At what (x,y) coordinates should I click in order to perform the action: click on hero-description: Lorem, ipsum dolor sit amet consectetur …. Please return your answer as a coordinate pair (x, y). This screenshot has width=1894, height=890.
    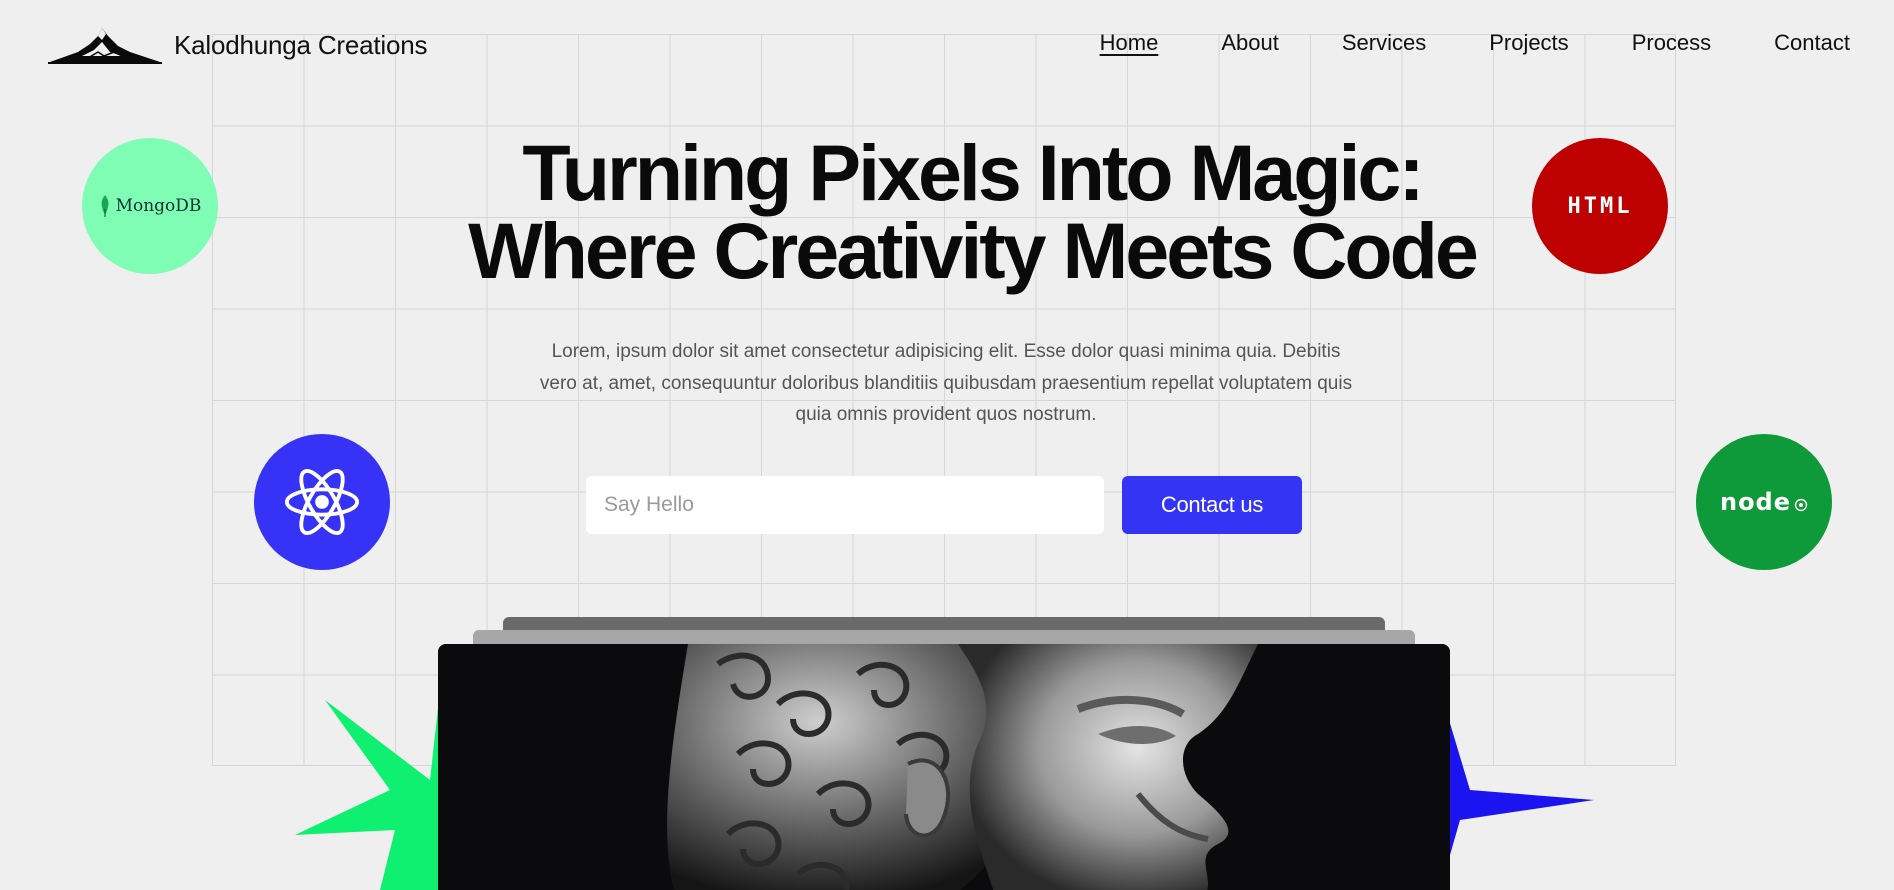
    Looking at the image, I should click on (946, 383).